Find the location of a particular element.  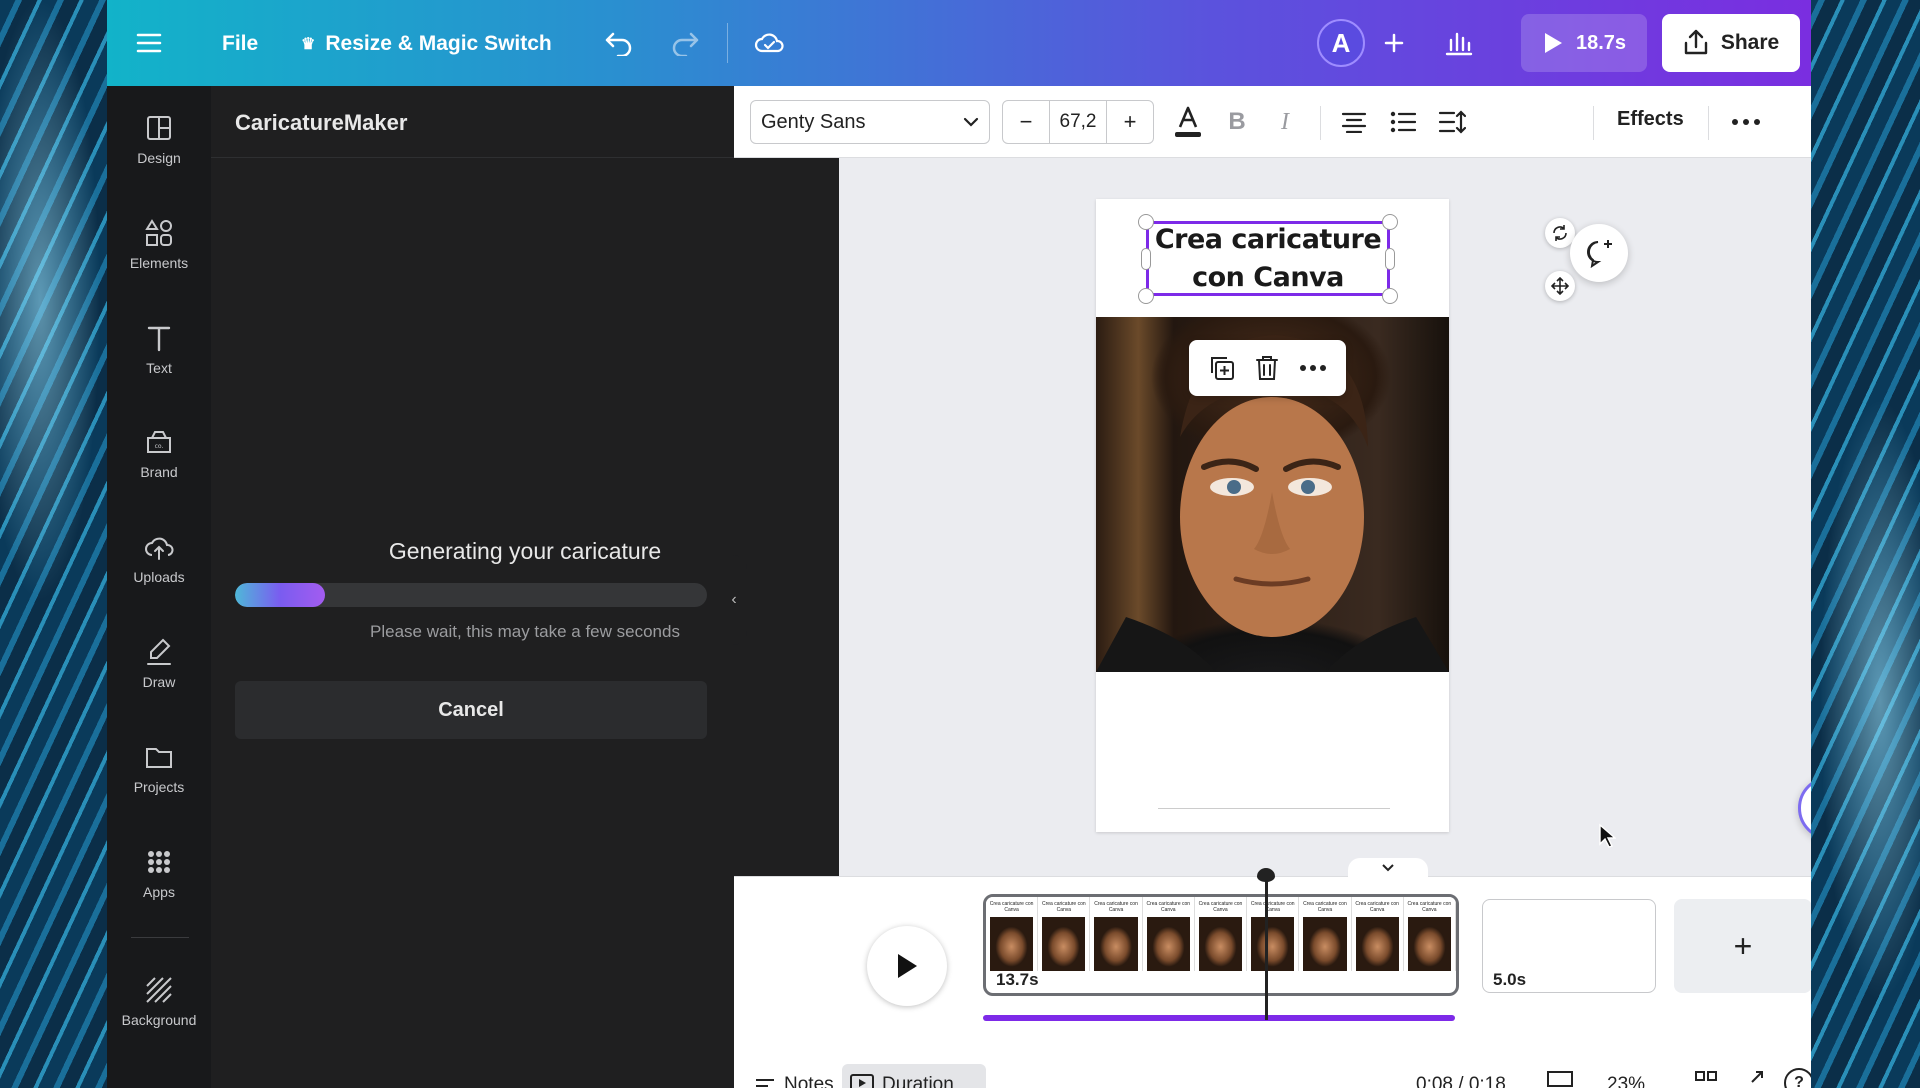

duration-button: Duration is located at coordinates (914, 1076).